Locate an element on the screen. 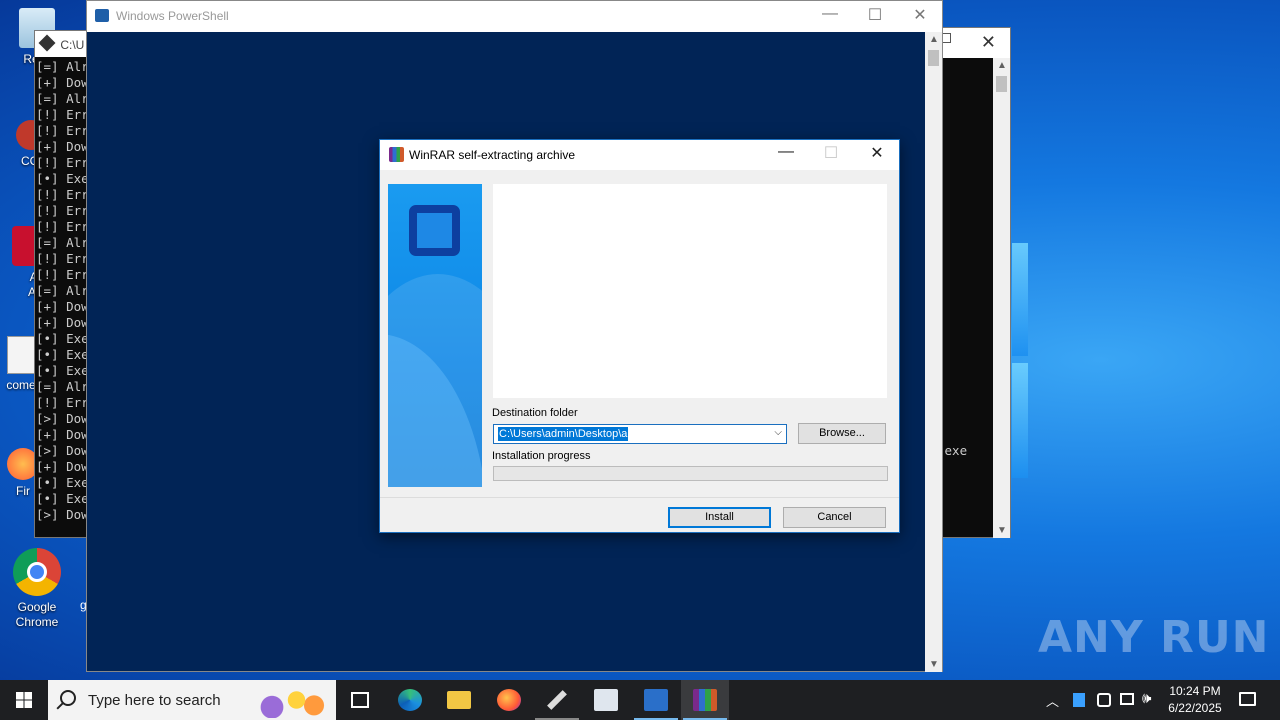 The width and height of the screenshot is (1280, 720). task-view-icon is located at coordinates (360, 700).